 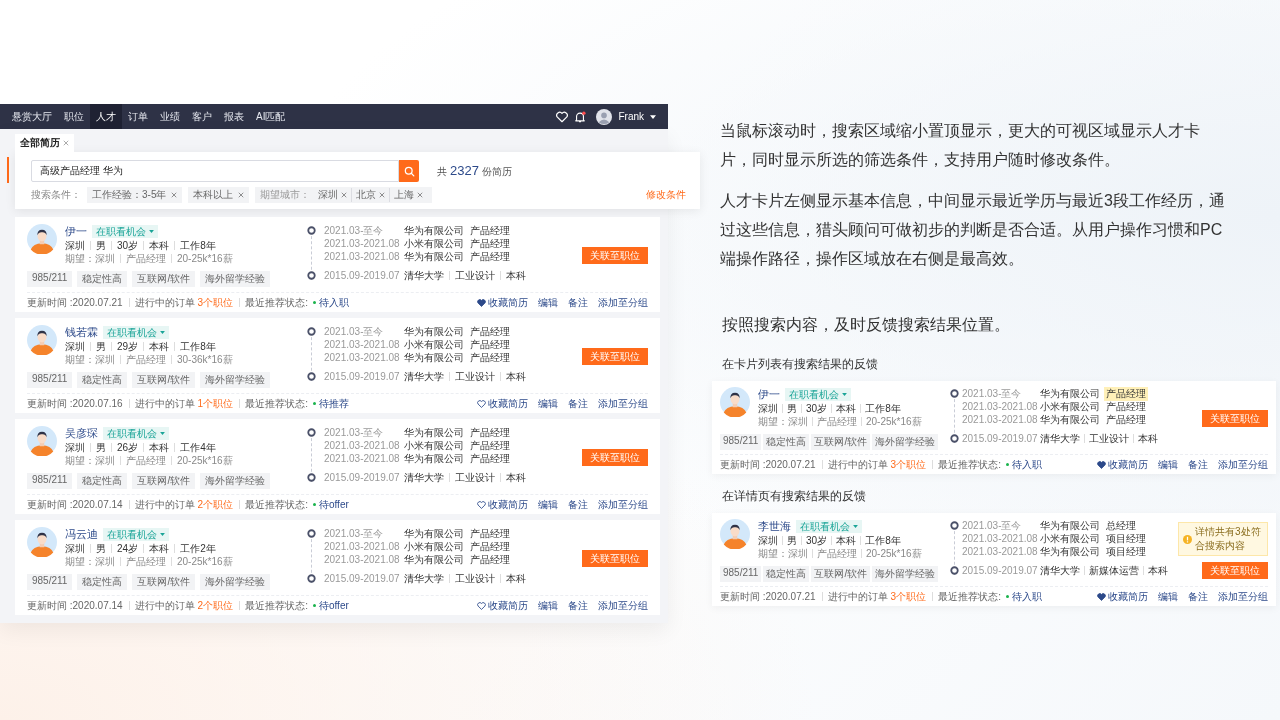 What do you see at coordinates (798, 421) in the screenshot?
I see `expected-value: 深圳` at bounding box center [798, 421].